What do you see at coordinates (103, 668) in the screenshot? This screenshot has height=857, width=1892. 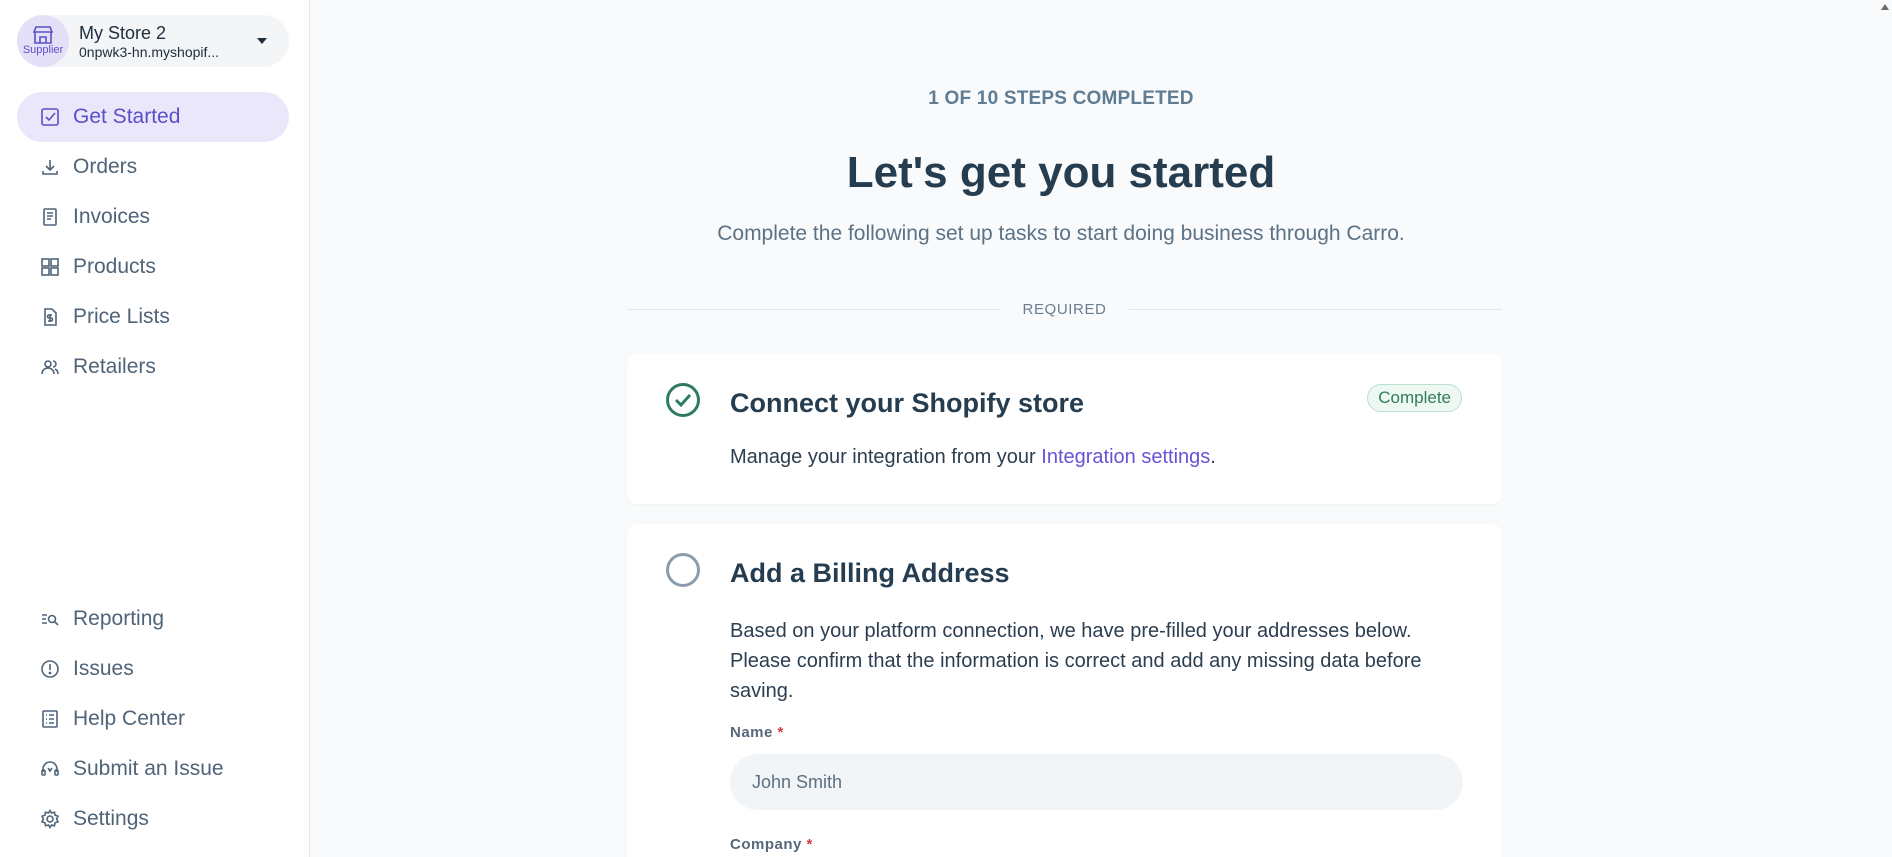 I see `nav-label: Issues` at bounding box center [103, 668].